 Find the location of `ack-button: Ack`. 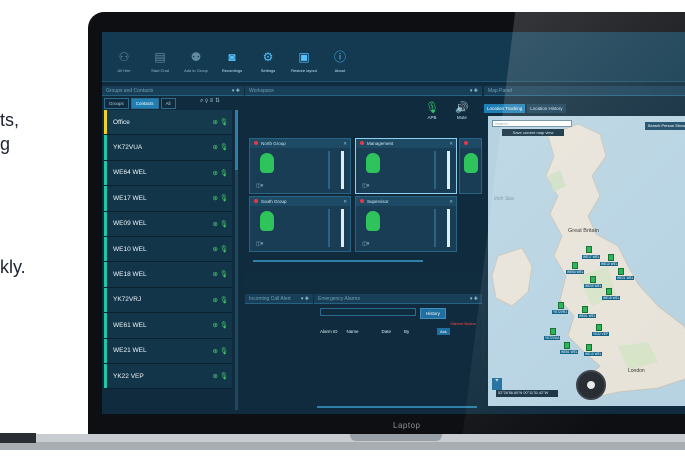

ack-button: Ack is located at coordinates (443, 331).